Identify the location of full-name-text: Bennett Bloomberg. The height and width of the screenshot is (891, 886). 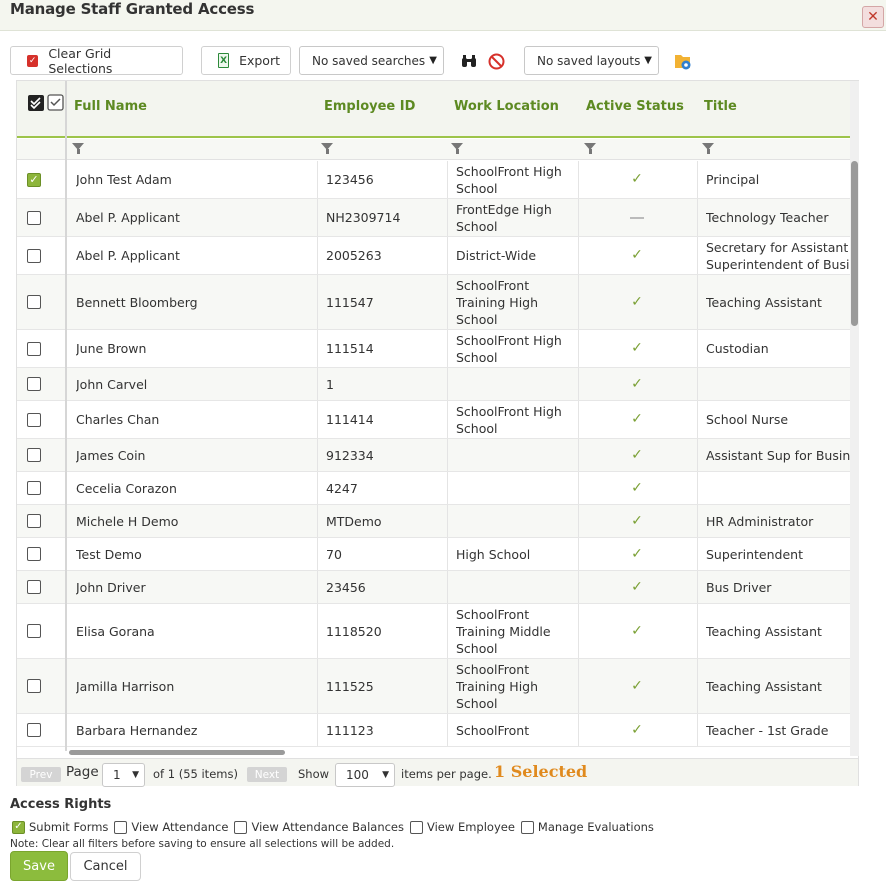
(137, 302).